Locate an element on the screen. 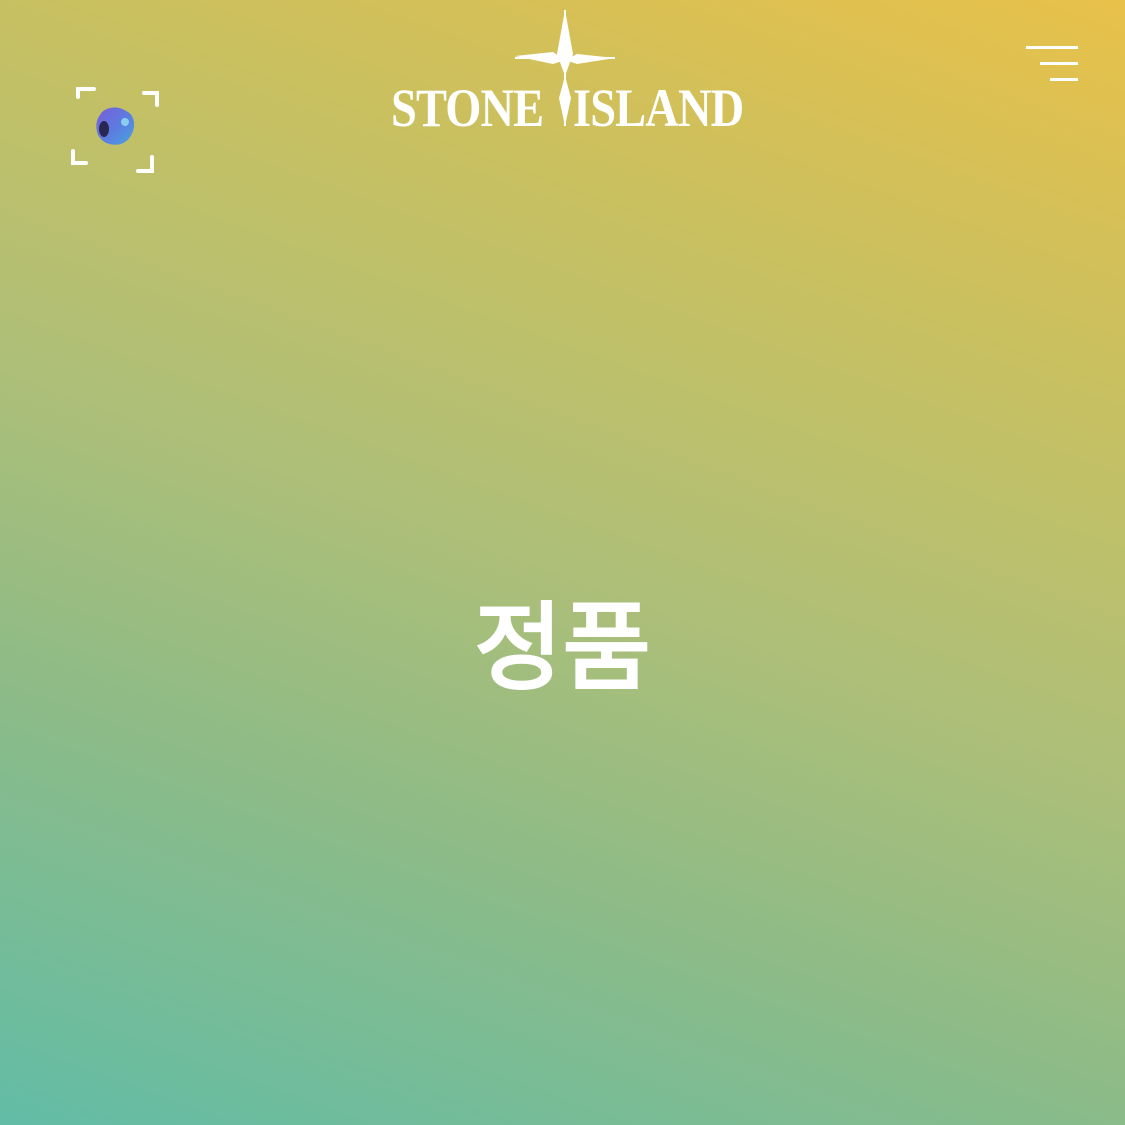 Image resolution: width=1125 pixels, height=1125 pixels. authenticity-headline: 정품 is located at coordinates (562, 648).